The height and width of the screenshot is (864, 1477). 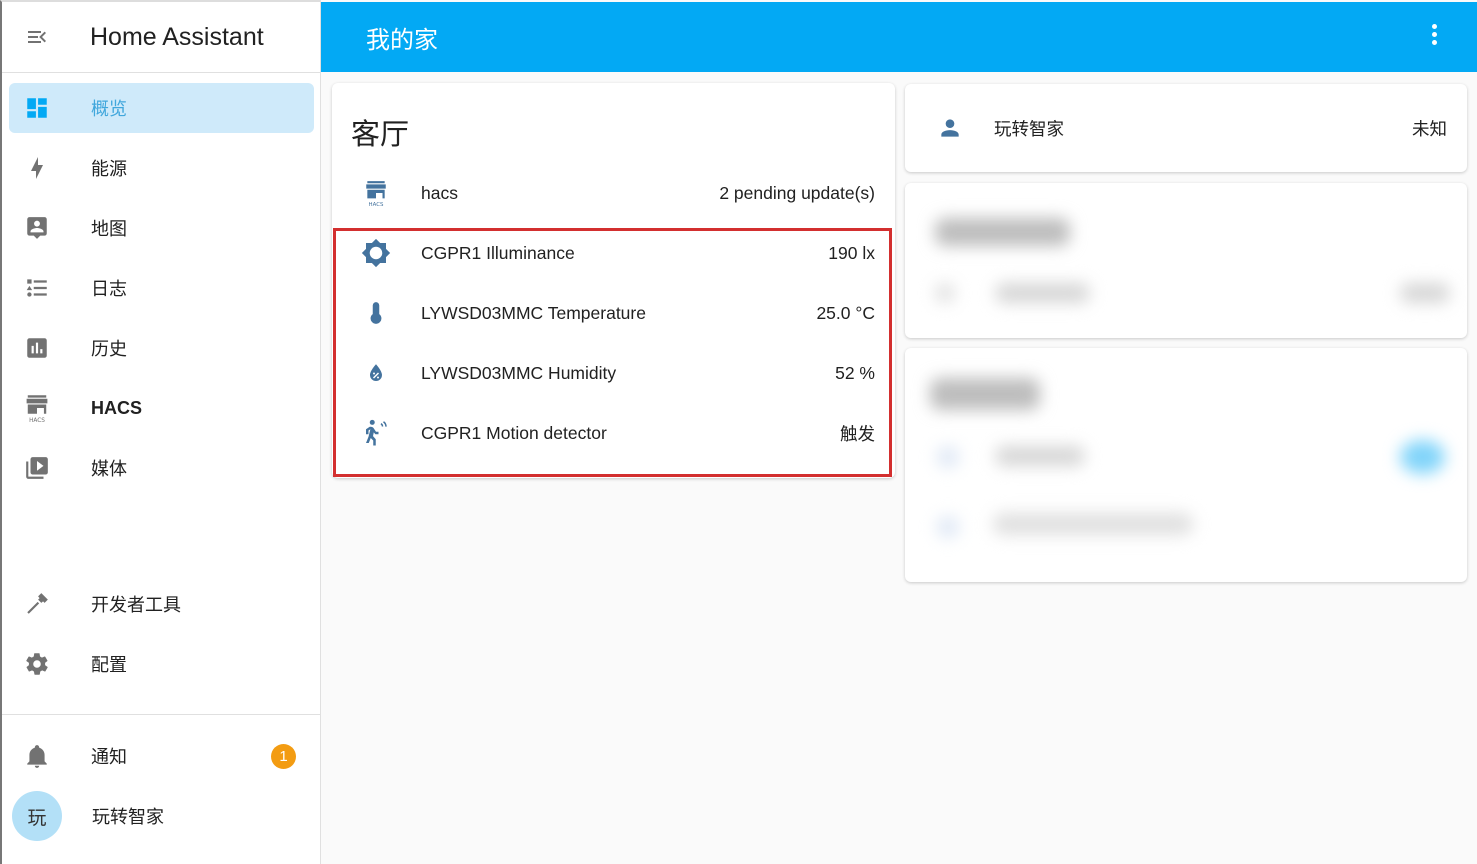 What do you see at coordinates (136, 605) in the screenshot?
I see `sidebar-item-label: 开发者工具` at bounding box center [136, 605].